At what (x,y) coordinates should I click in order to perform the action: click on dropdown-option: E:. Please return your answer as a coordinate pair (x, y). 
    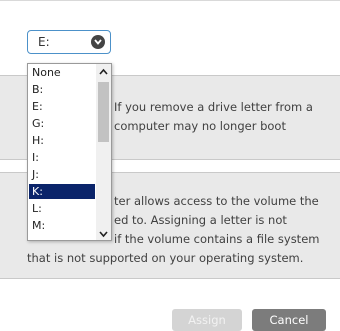
    Looking at the image, I should click on (62, 106).